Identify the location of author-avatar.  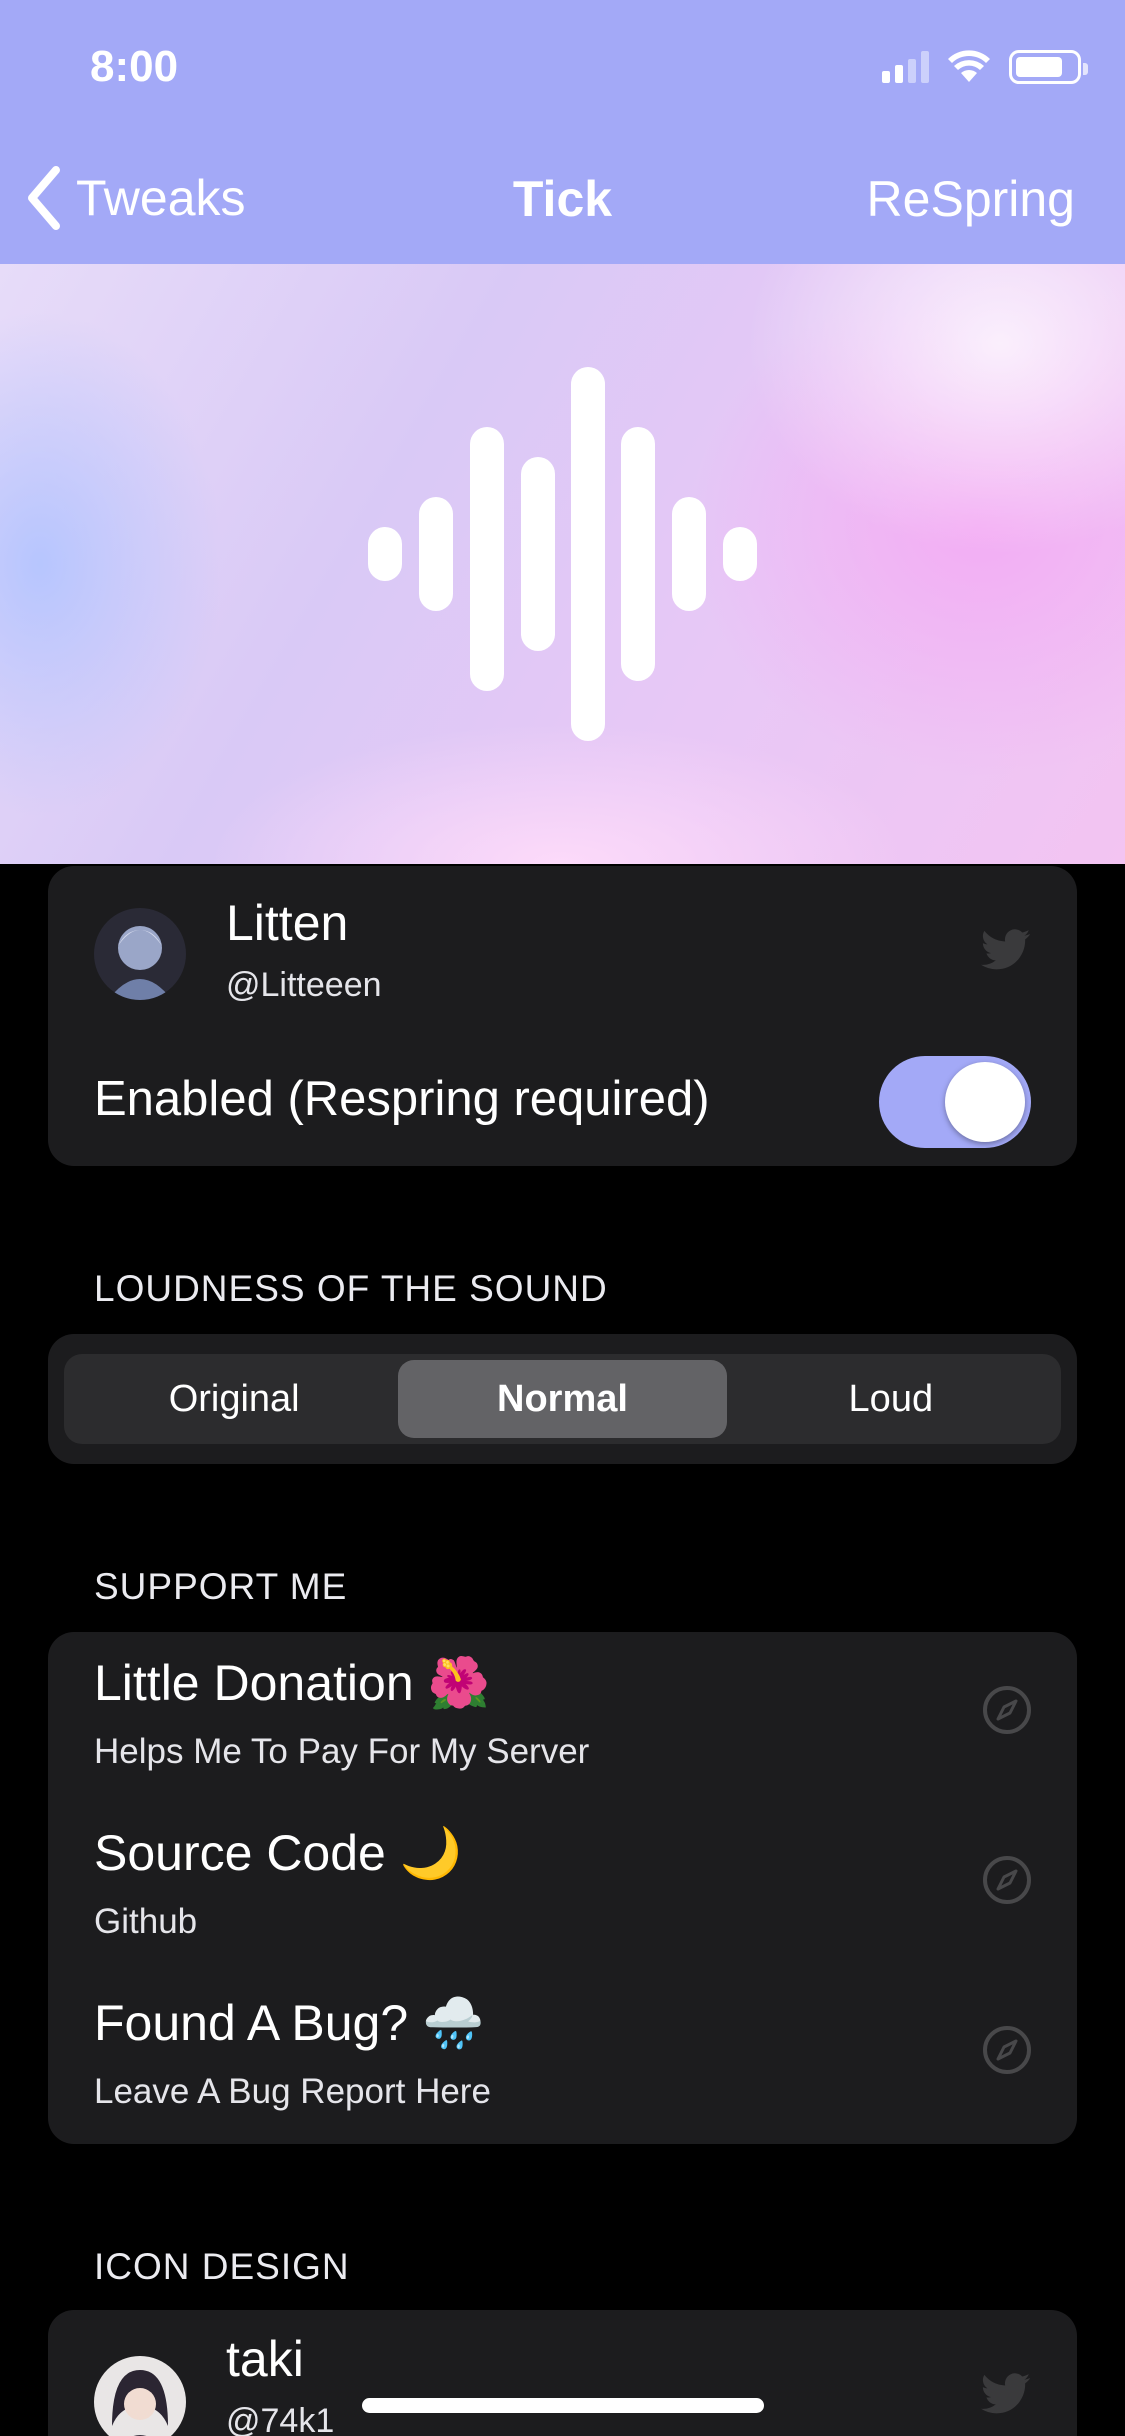
(140, 954).